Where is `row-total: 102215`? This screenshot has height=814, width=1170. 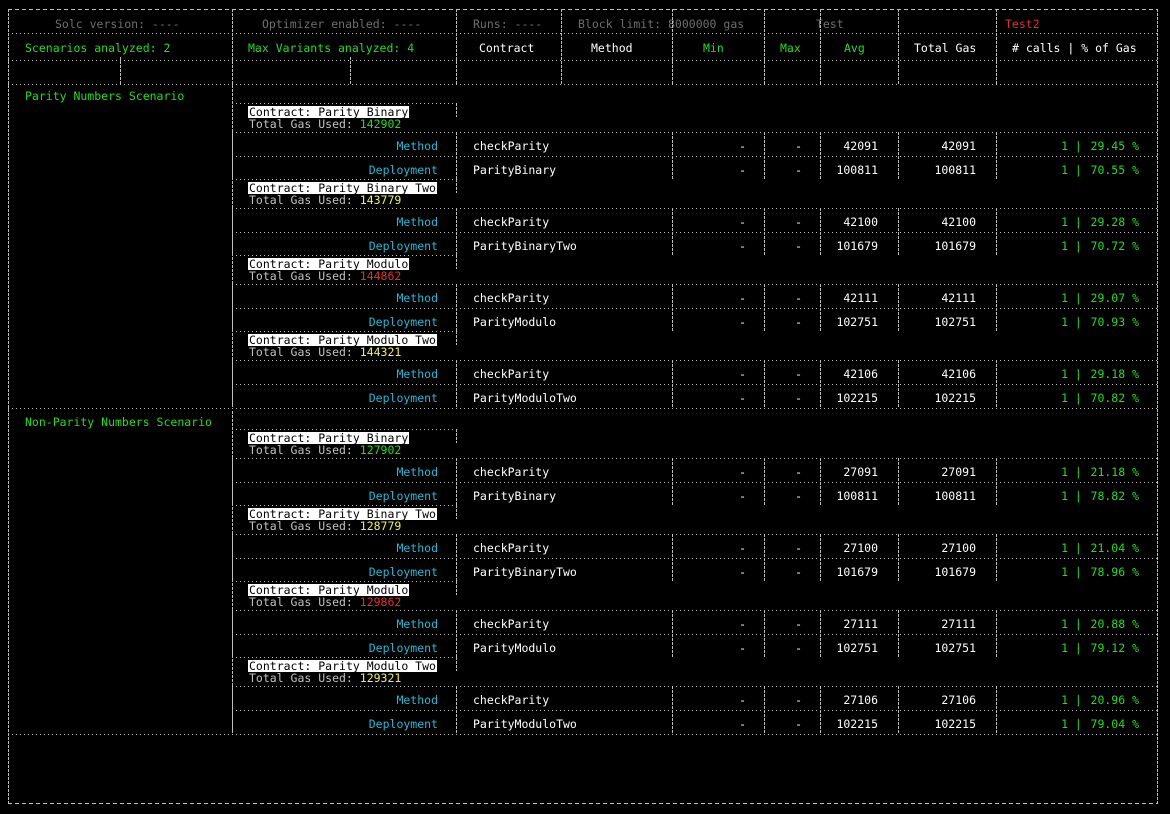
row-total: 102215 is located at coordinates (955, 398).